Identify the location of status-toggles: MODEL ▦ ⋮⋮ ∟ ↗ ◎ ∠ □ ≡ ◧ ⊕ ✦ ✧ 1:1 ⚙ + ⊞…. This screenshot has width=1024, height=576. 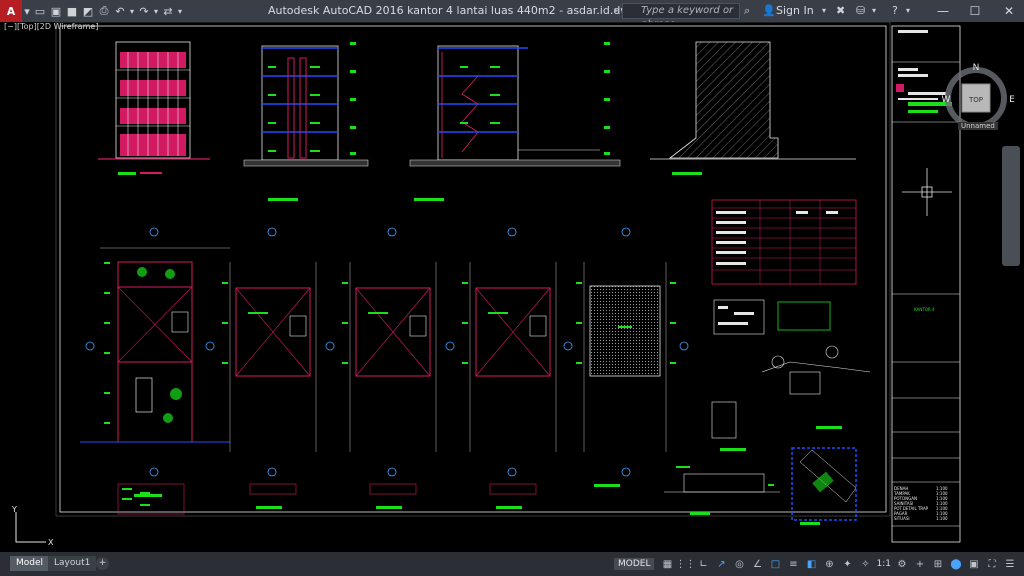
(816, 564).